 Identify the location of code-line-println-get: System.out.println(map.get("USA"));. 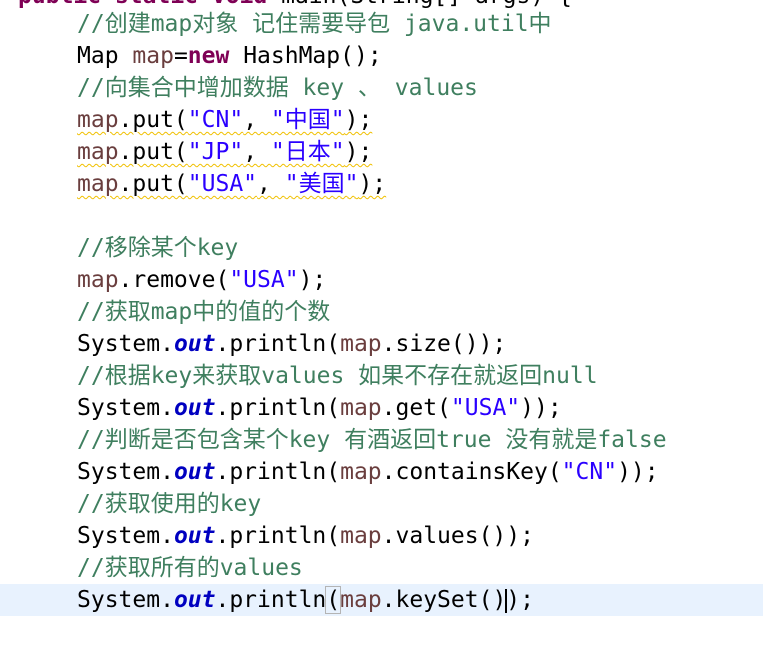
(381, 408).